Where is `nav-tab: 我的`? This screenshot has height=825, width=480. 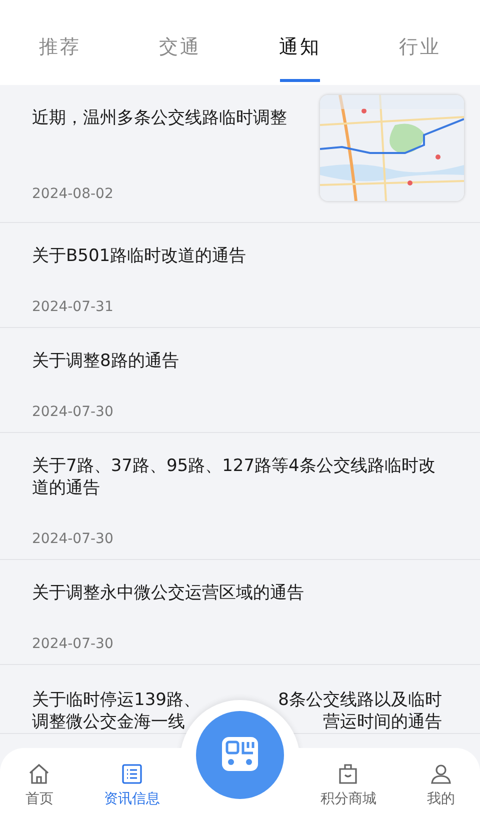
nav-tab: 我的 is located at coordinates (440, 786).